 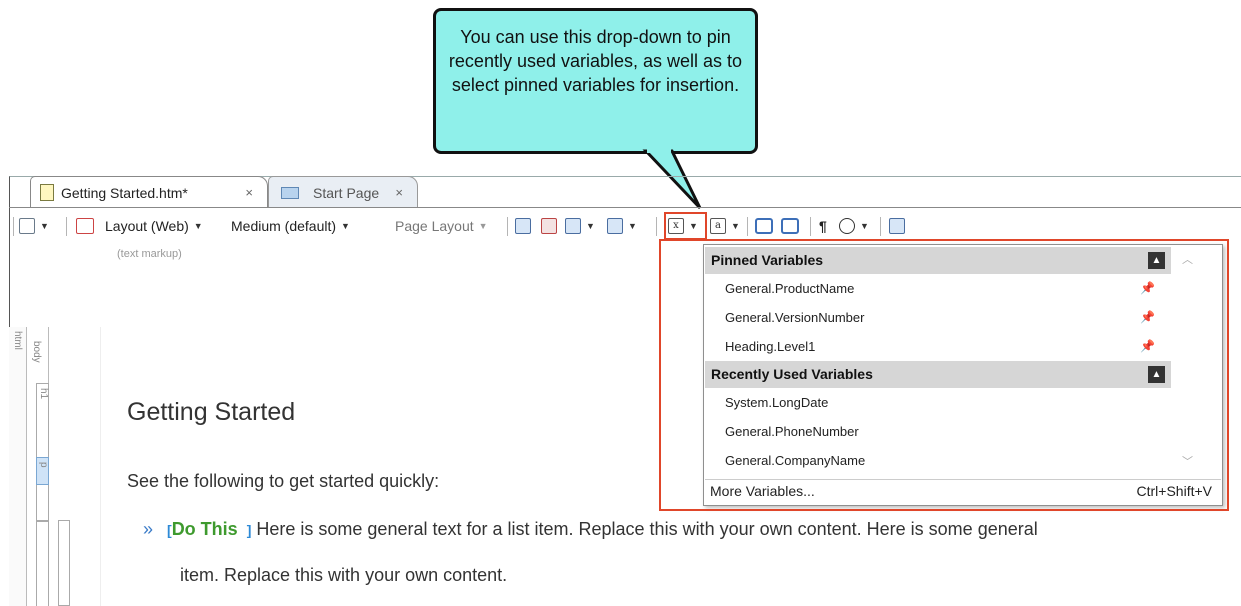 I want to click on track-changes-button, so click(x=549, y=226).